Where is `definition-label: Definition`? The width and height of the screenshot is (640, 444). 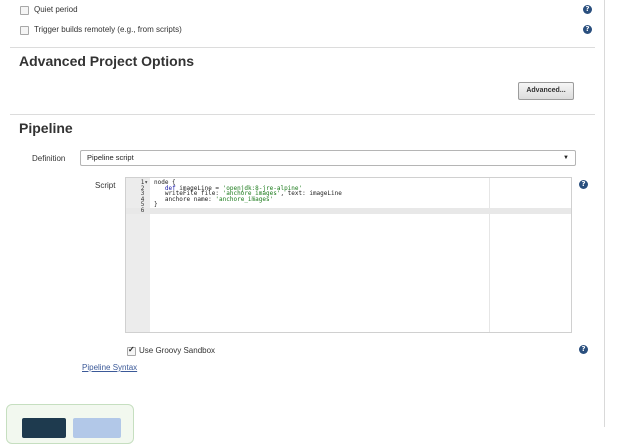 definition-label: Definition is located at coordinates (49, 158).